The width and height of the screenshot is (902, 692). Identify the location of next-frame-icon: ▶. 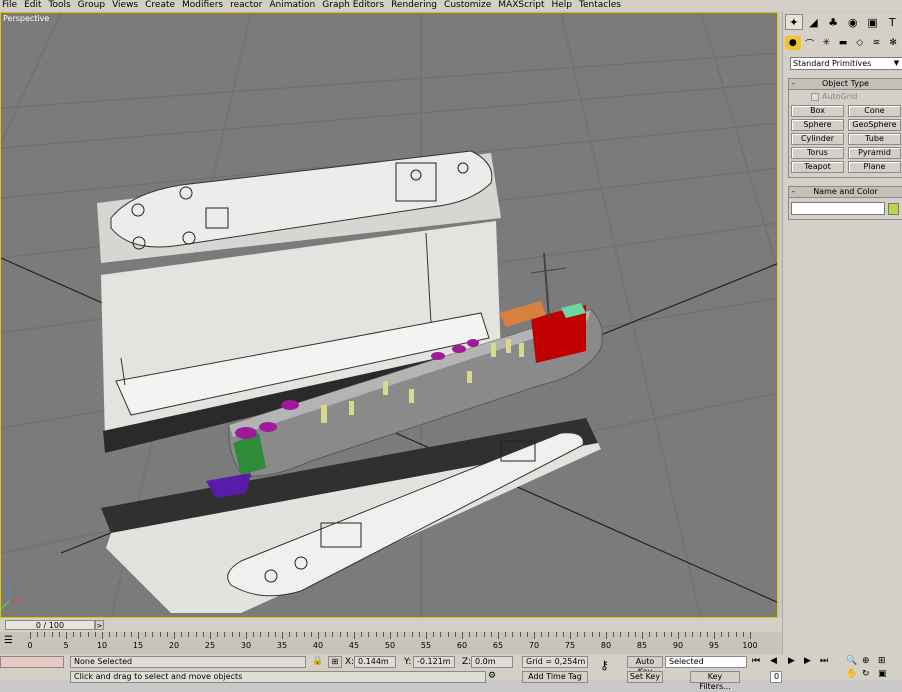
(807, 661).